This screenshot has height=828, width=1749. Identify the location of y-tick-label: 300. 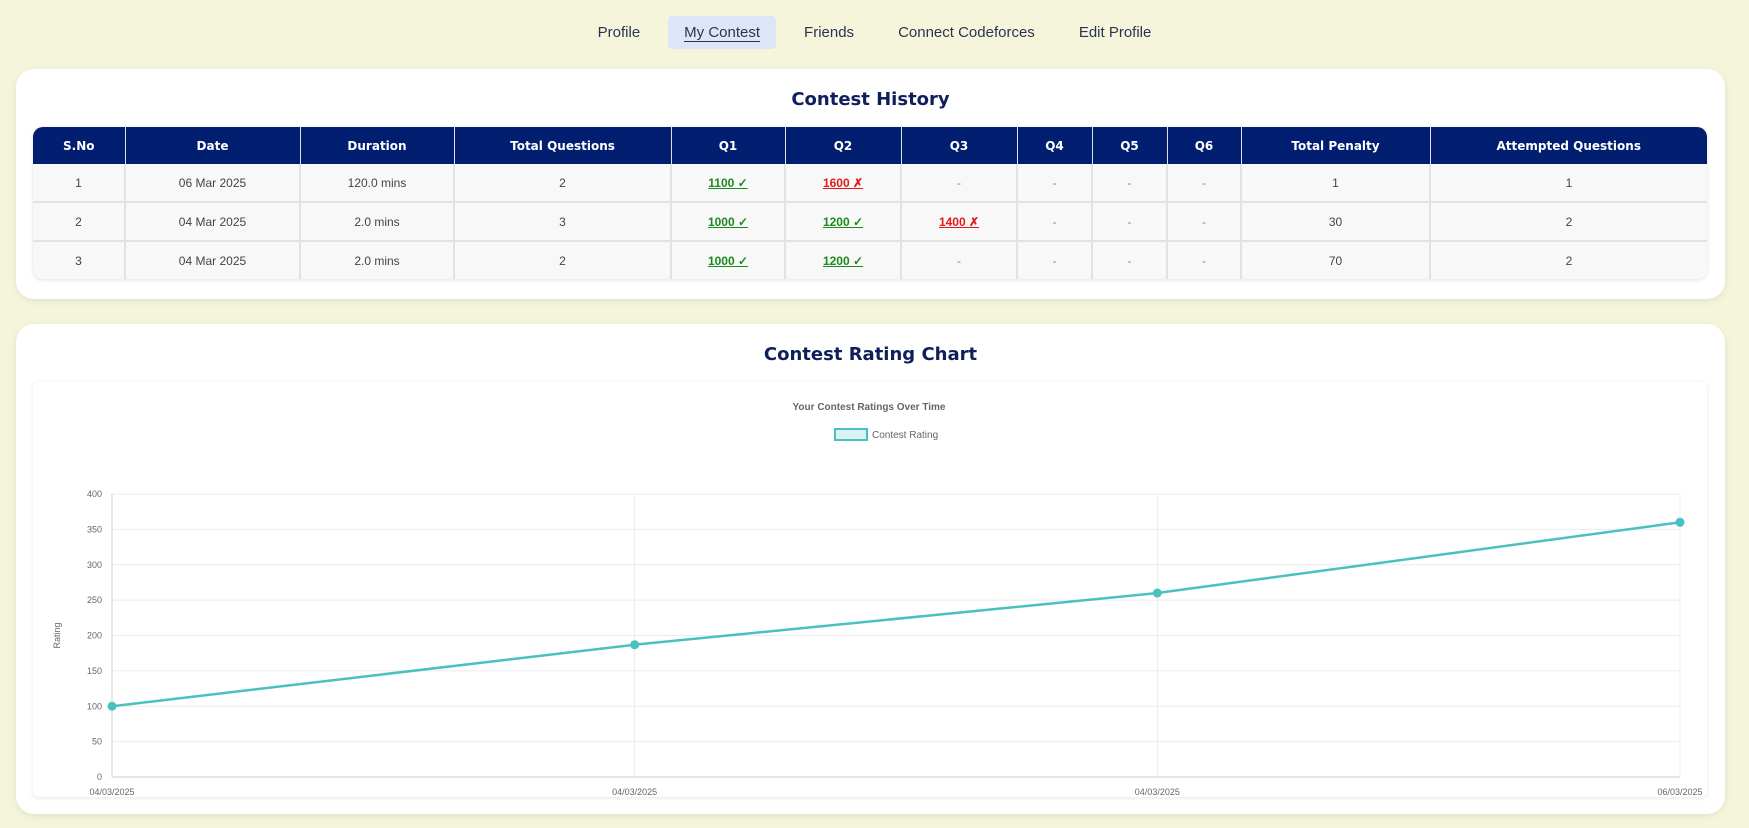
(94, 565).